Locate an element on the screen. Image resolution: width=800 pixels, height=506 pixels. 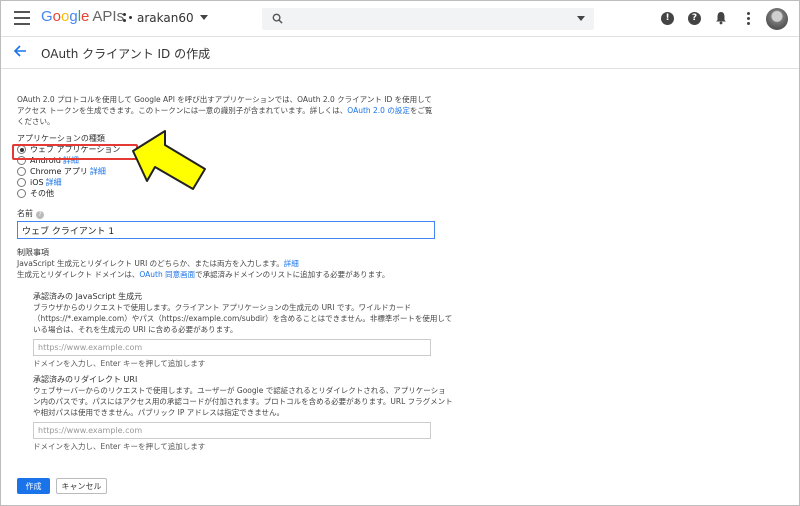
chrome-detail-link: 詳細 is located at coordinates (98, 171).